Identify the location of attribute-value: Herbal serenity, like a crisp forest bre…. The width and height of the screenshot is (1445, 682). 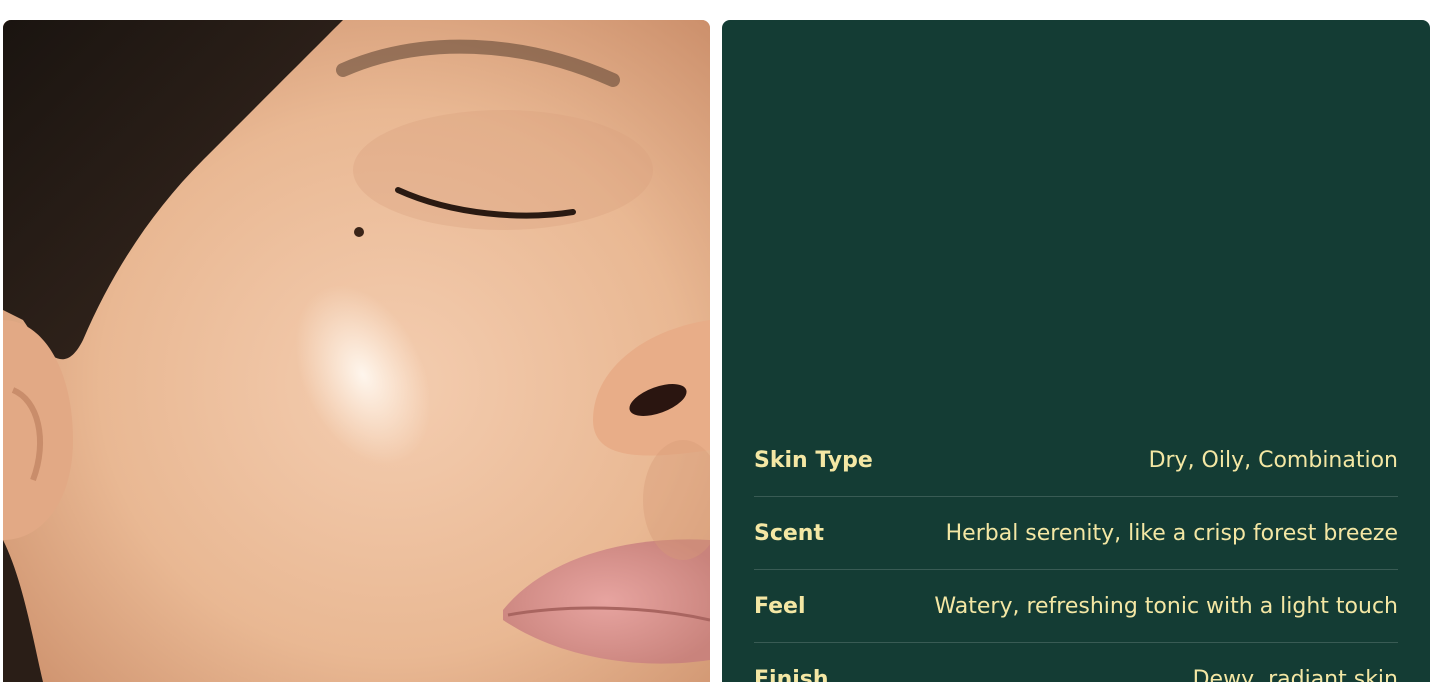
(1171, 533).